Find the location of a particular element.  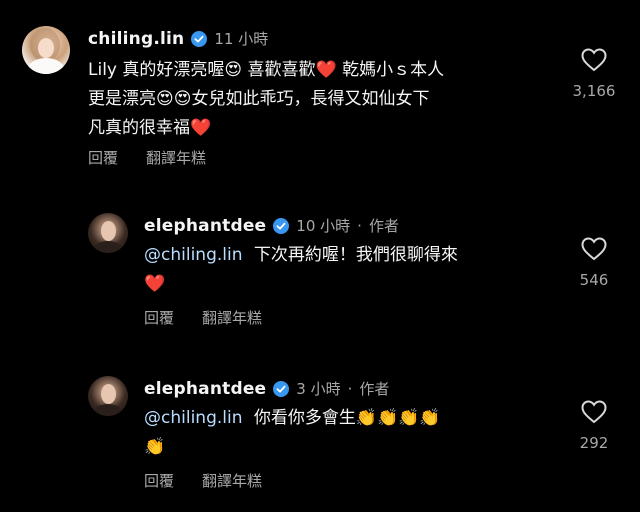

comment-header: elephantdee 3 小時 · 作者 is located at coordinates (266, 388).